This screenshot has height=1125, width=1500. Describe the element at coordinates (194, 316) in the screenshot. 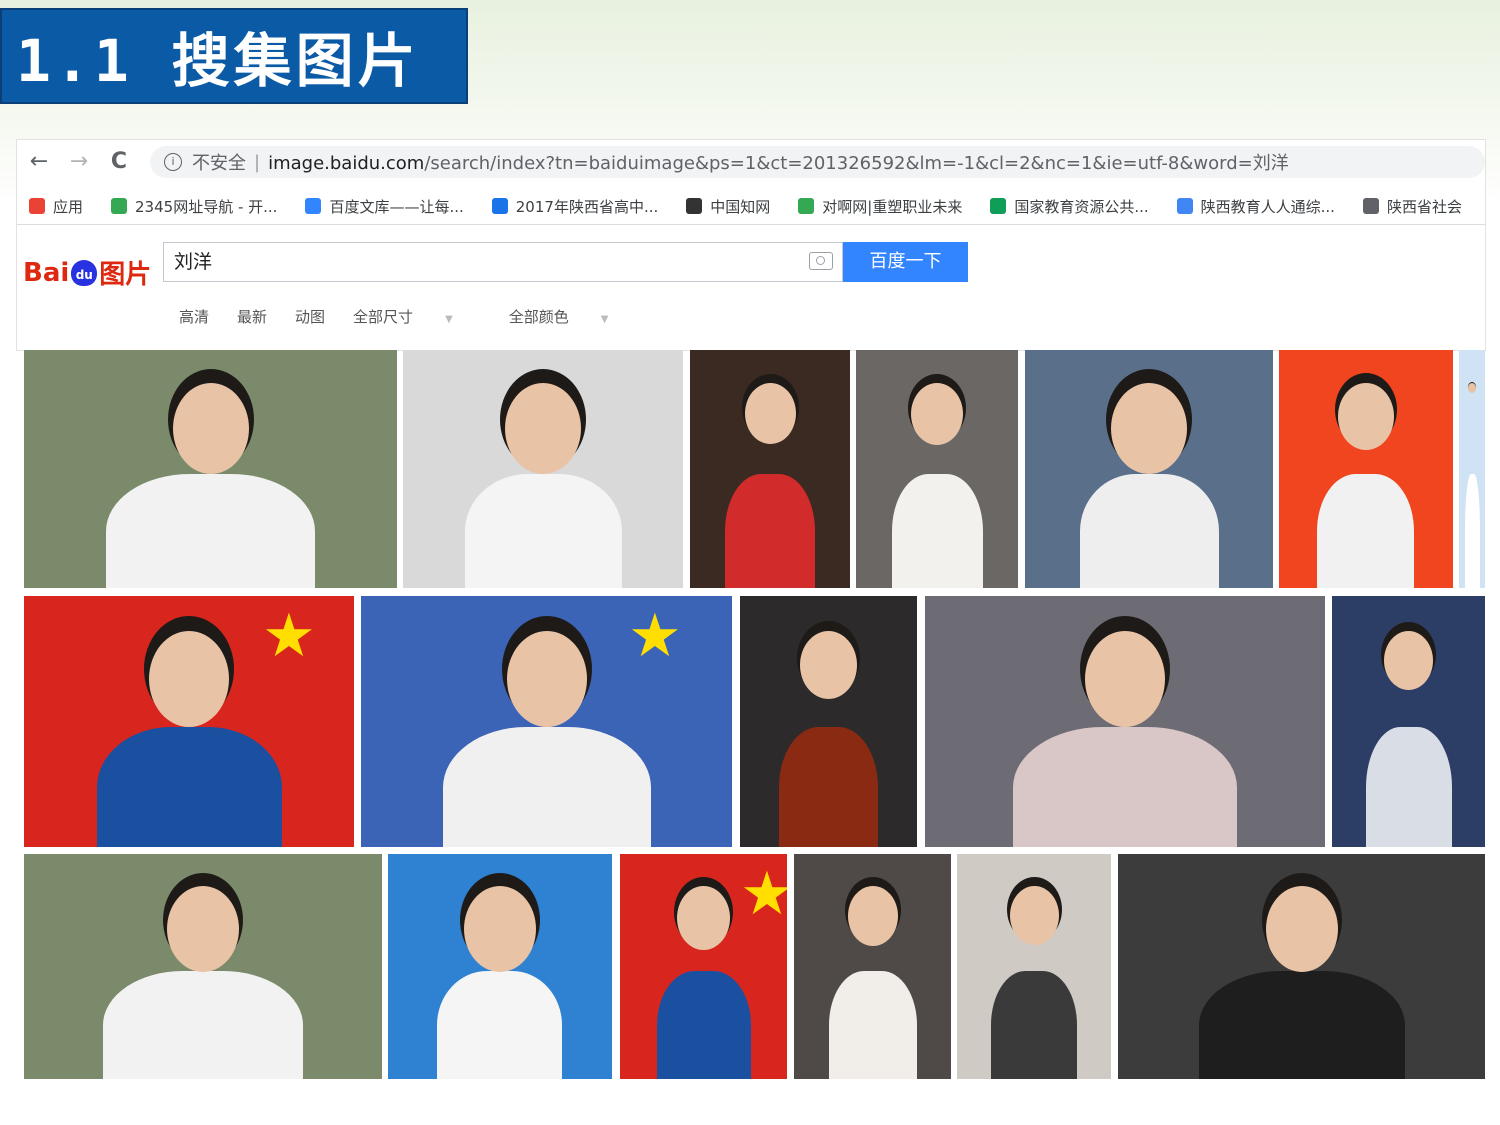

I see `filter-hd: 高清` at that location.